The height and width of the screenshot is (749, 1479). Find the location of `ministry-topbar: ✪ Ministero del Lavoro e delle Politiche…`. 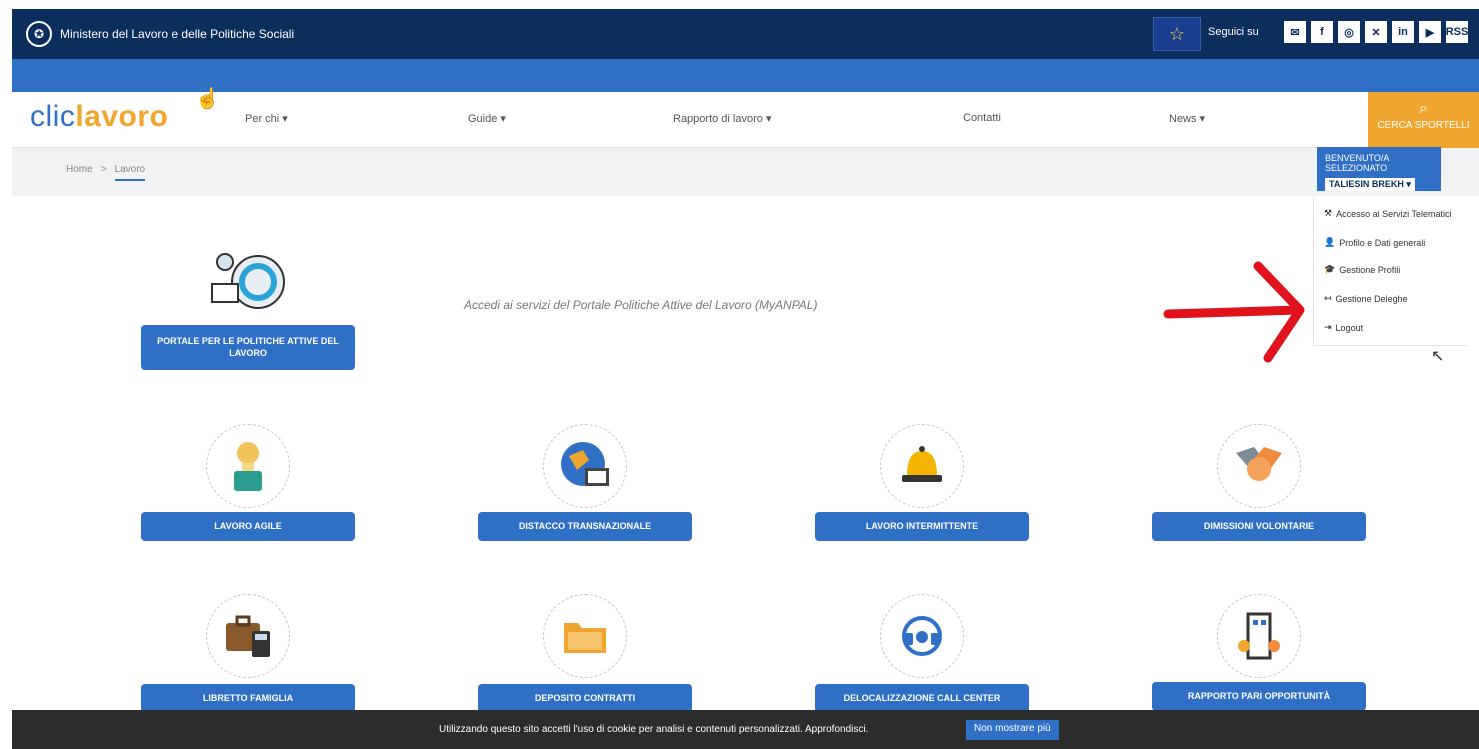

ministry-topbar: ✪ Ministero del Lavoro e delle Politiche… is located at coordinates (745, 34).